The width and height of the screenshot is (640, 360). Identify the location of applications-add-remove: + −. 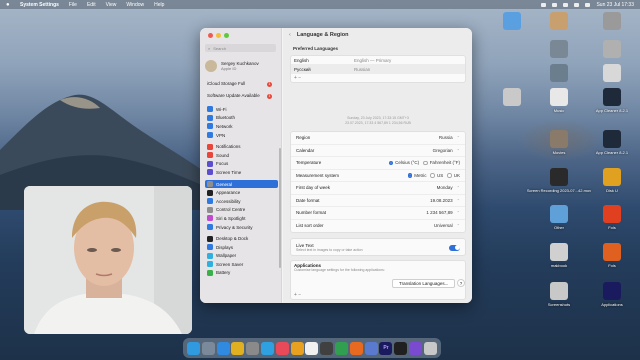
(296, 295).